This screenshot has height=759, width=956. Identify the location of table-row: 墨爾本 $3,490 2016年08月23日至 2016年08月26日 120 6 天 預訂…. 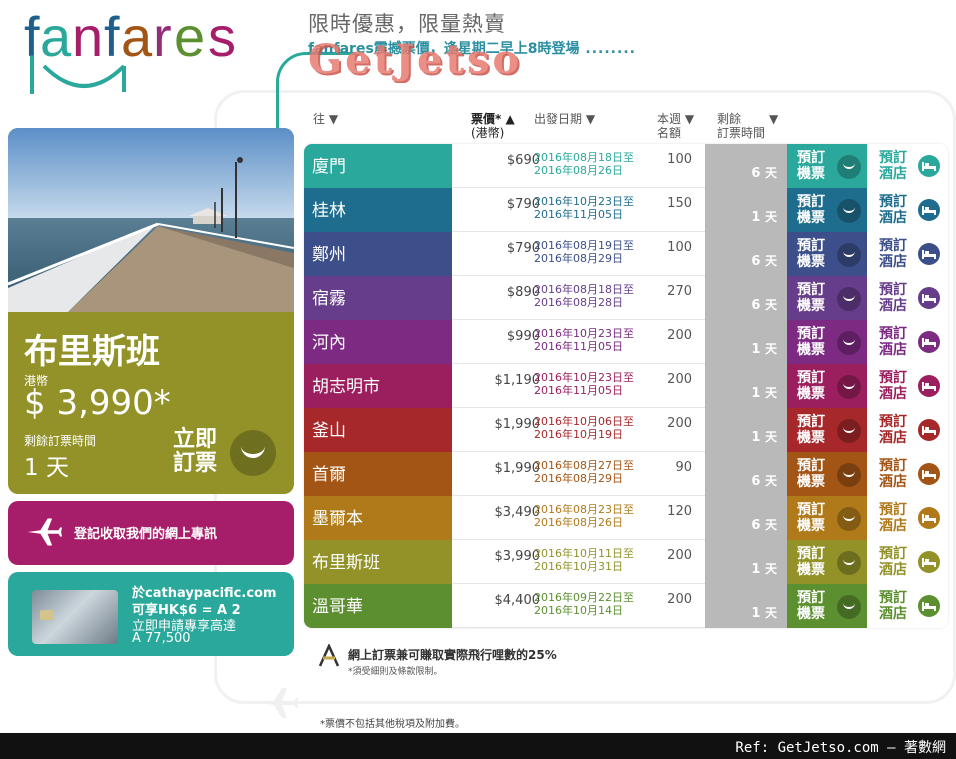
(626, 518).